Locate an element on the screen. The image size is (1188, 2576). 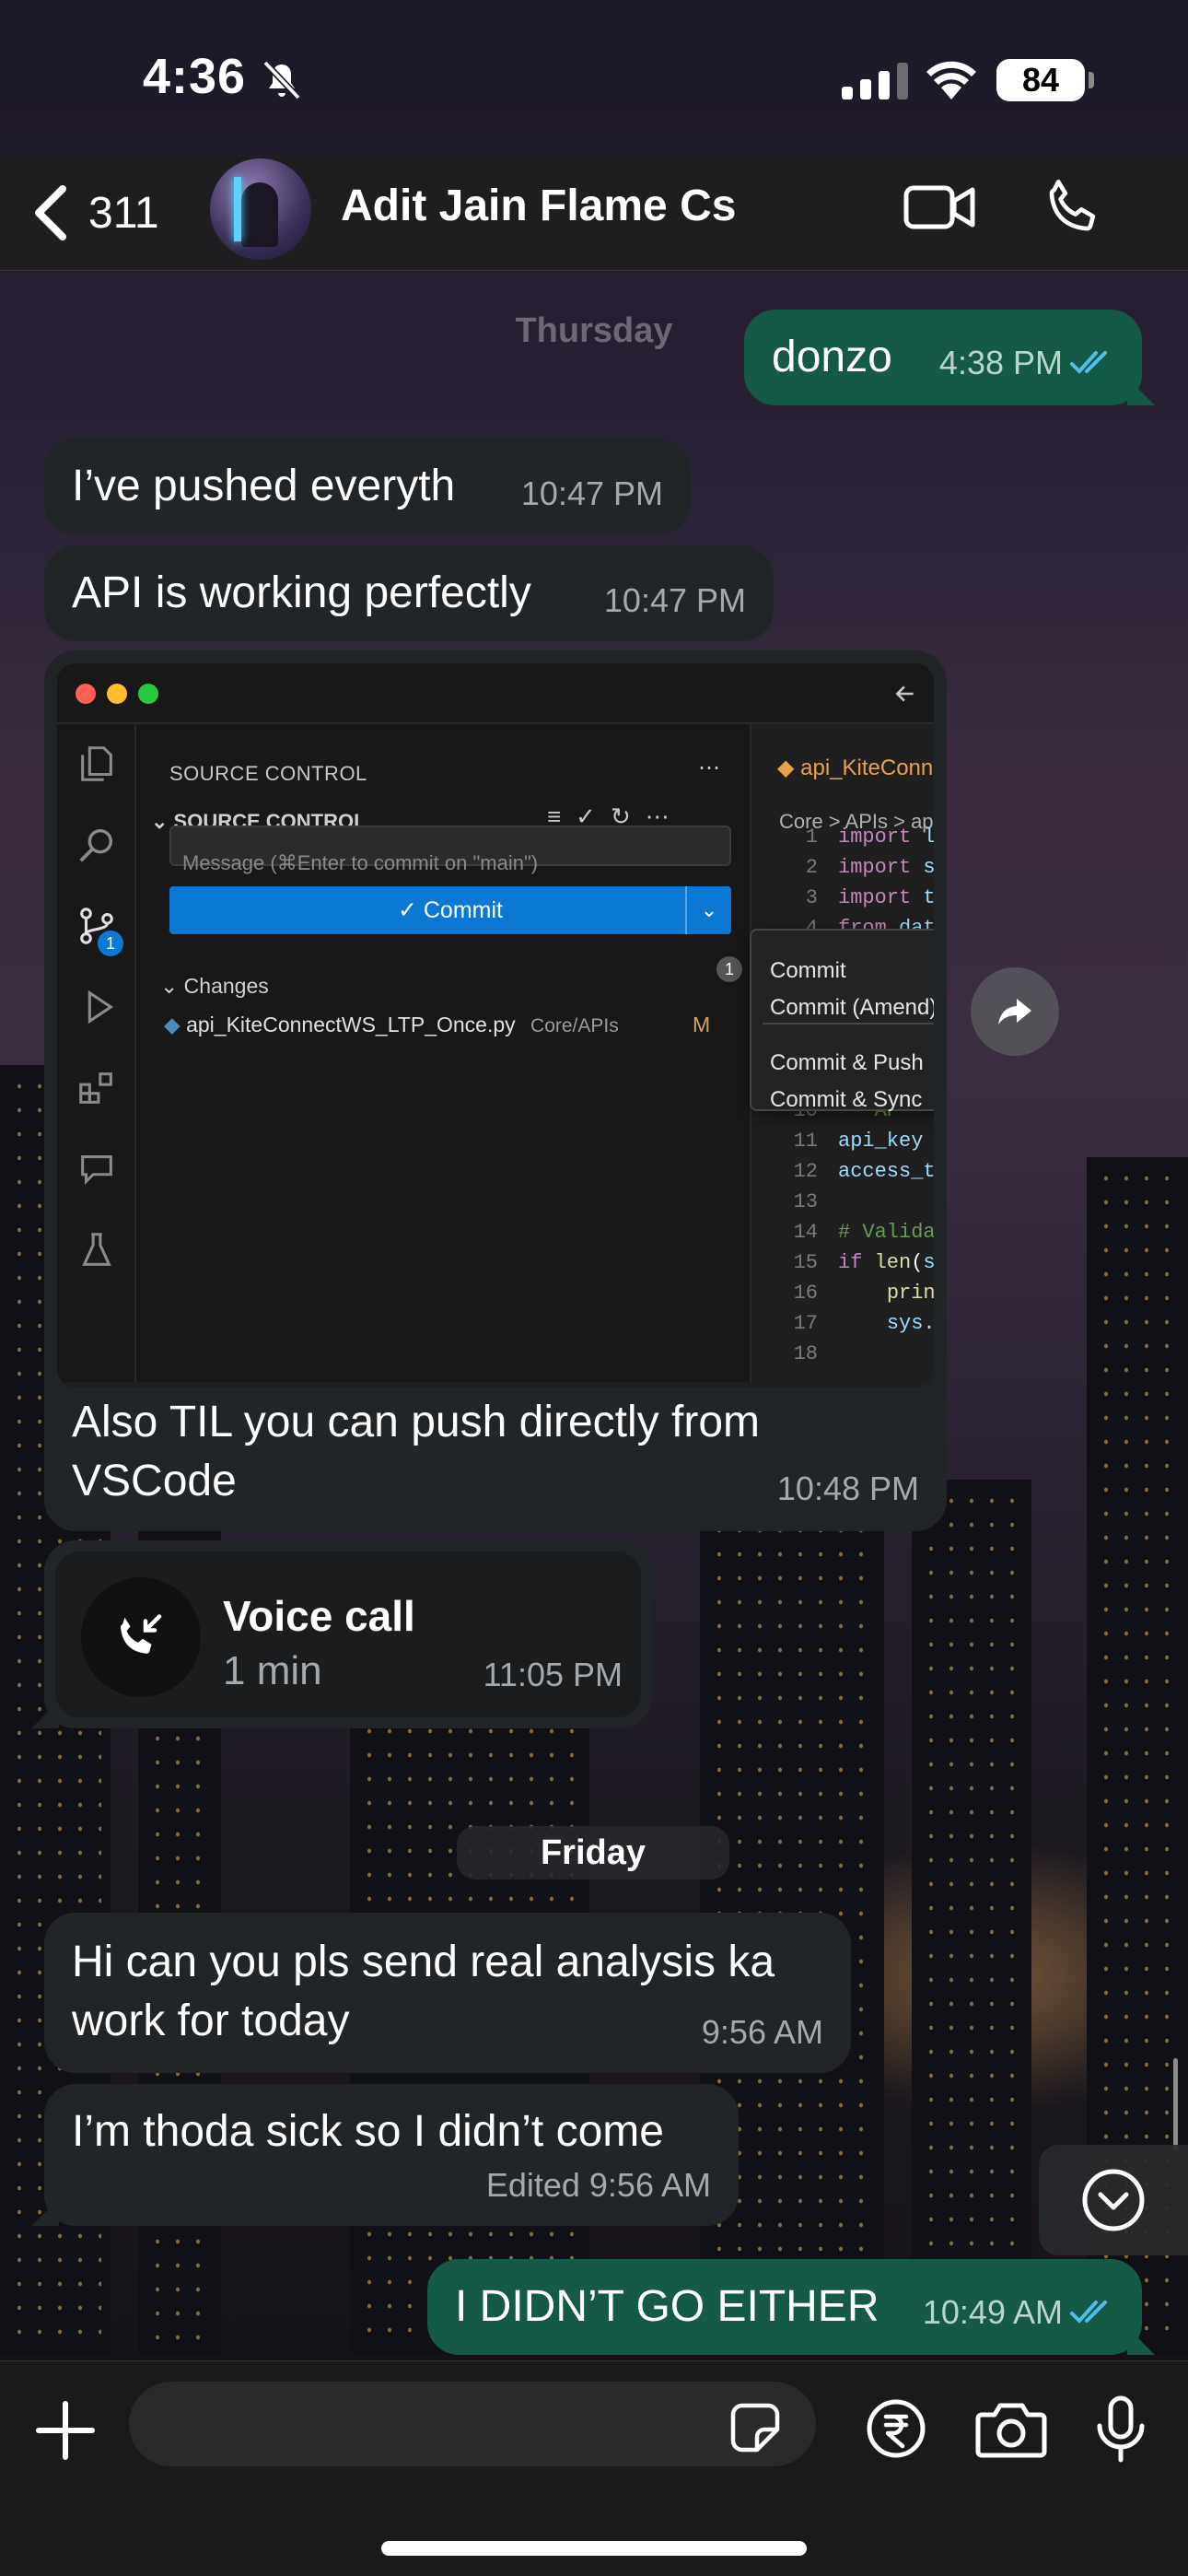
phone-arrow-icon is located at coordinates (141, 1634).